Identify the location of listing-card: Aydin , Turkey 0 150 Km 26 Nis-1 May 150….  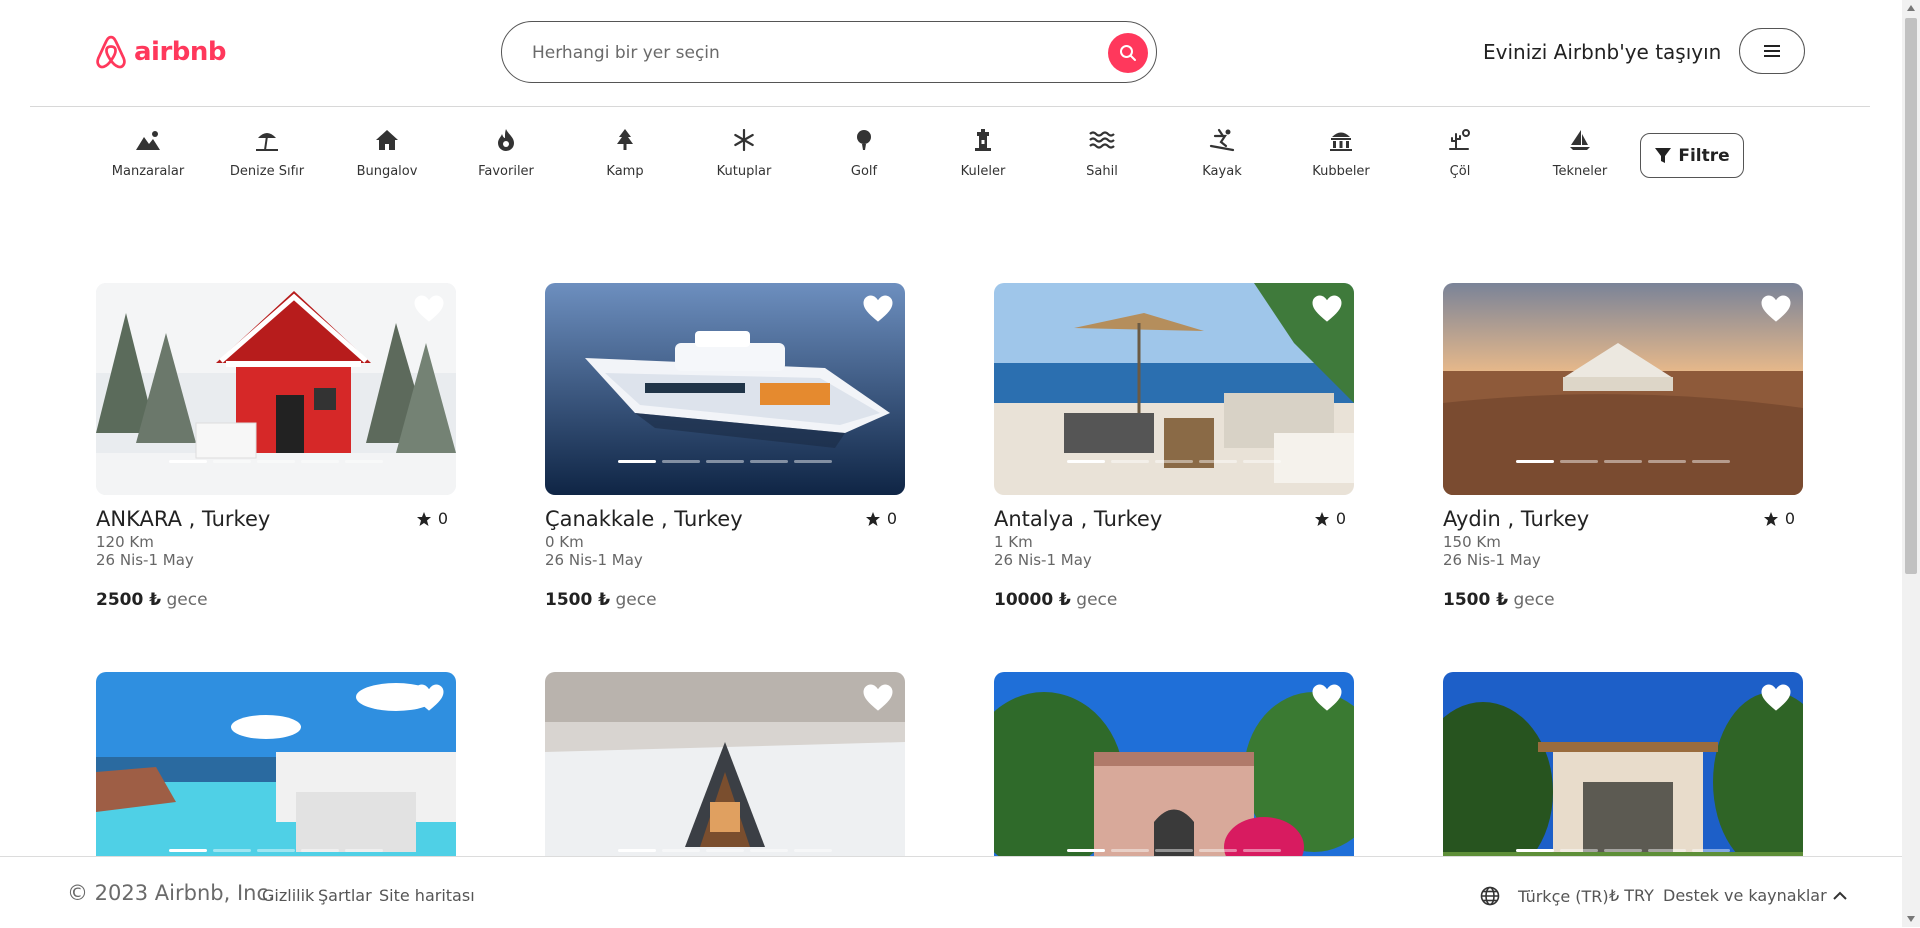
(1623, 446).